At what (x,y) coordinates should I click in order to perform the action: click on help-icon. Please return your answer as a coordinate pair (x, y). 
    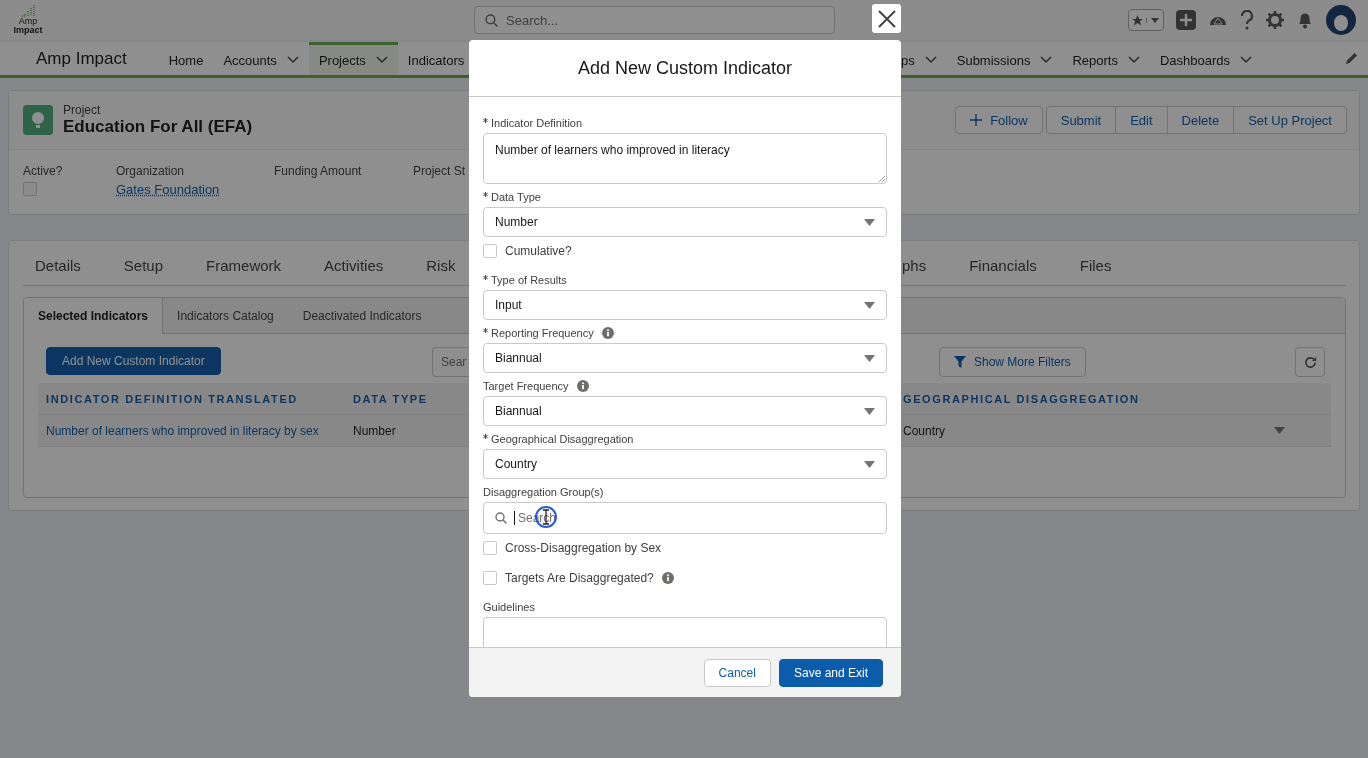
    Looking at the image, I should click on (1247, 20).